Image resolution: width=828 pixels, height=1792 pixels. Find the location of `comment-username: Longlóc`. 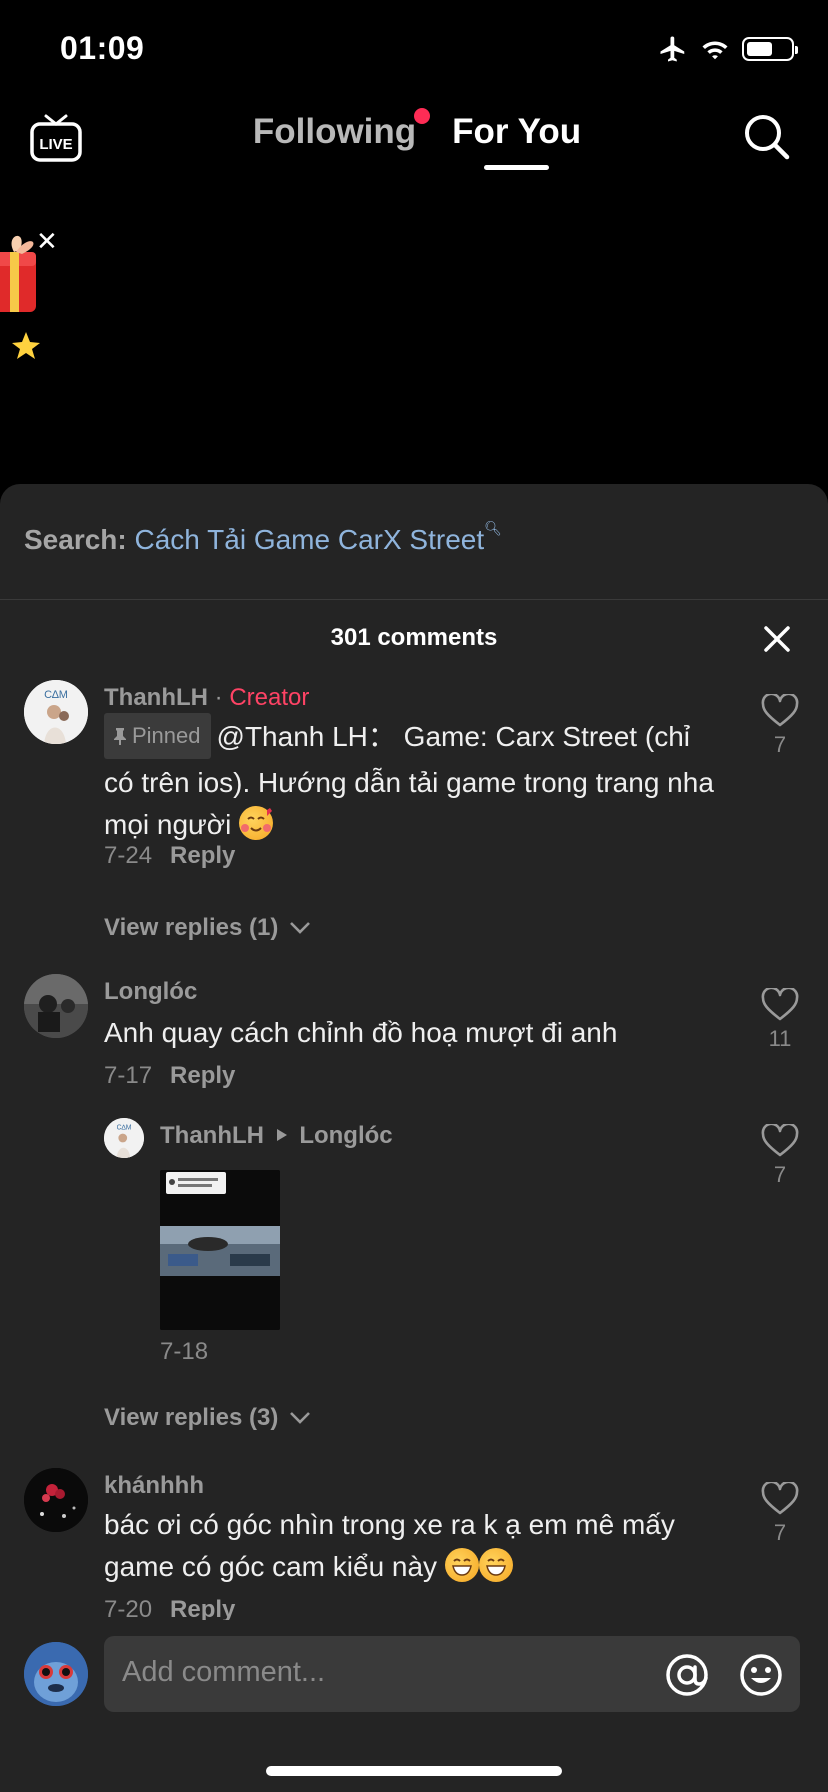

comment-username: Longlóc is located at coordinates (150, 992).